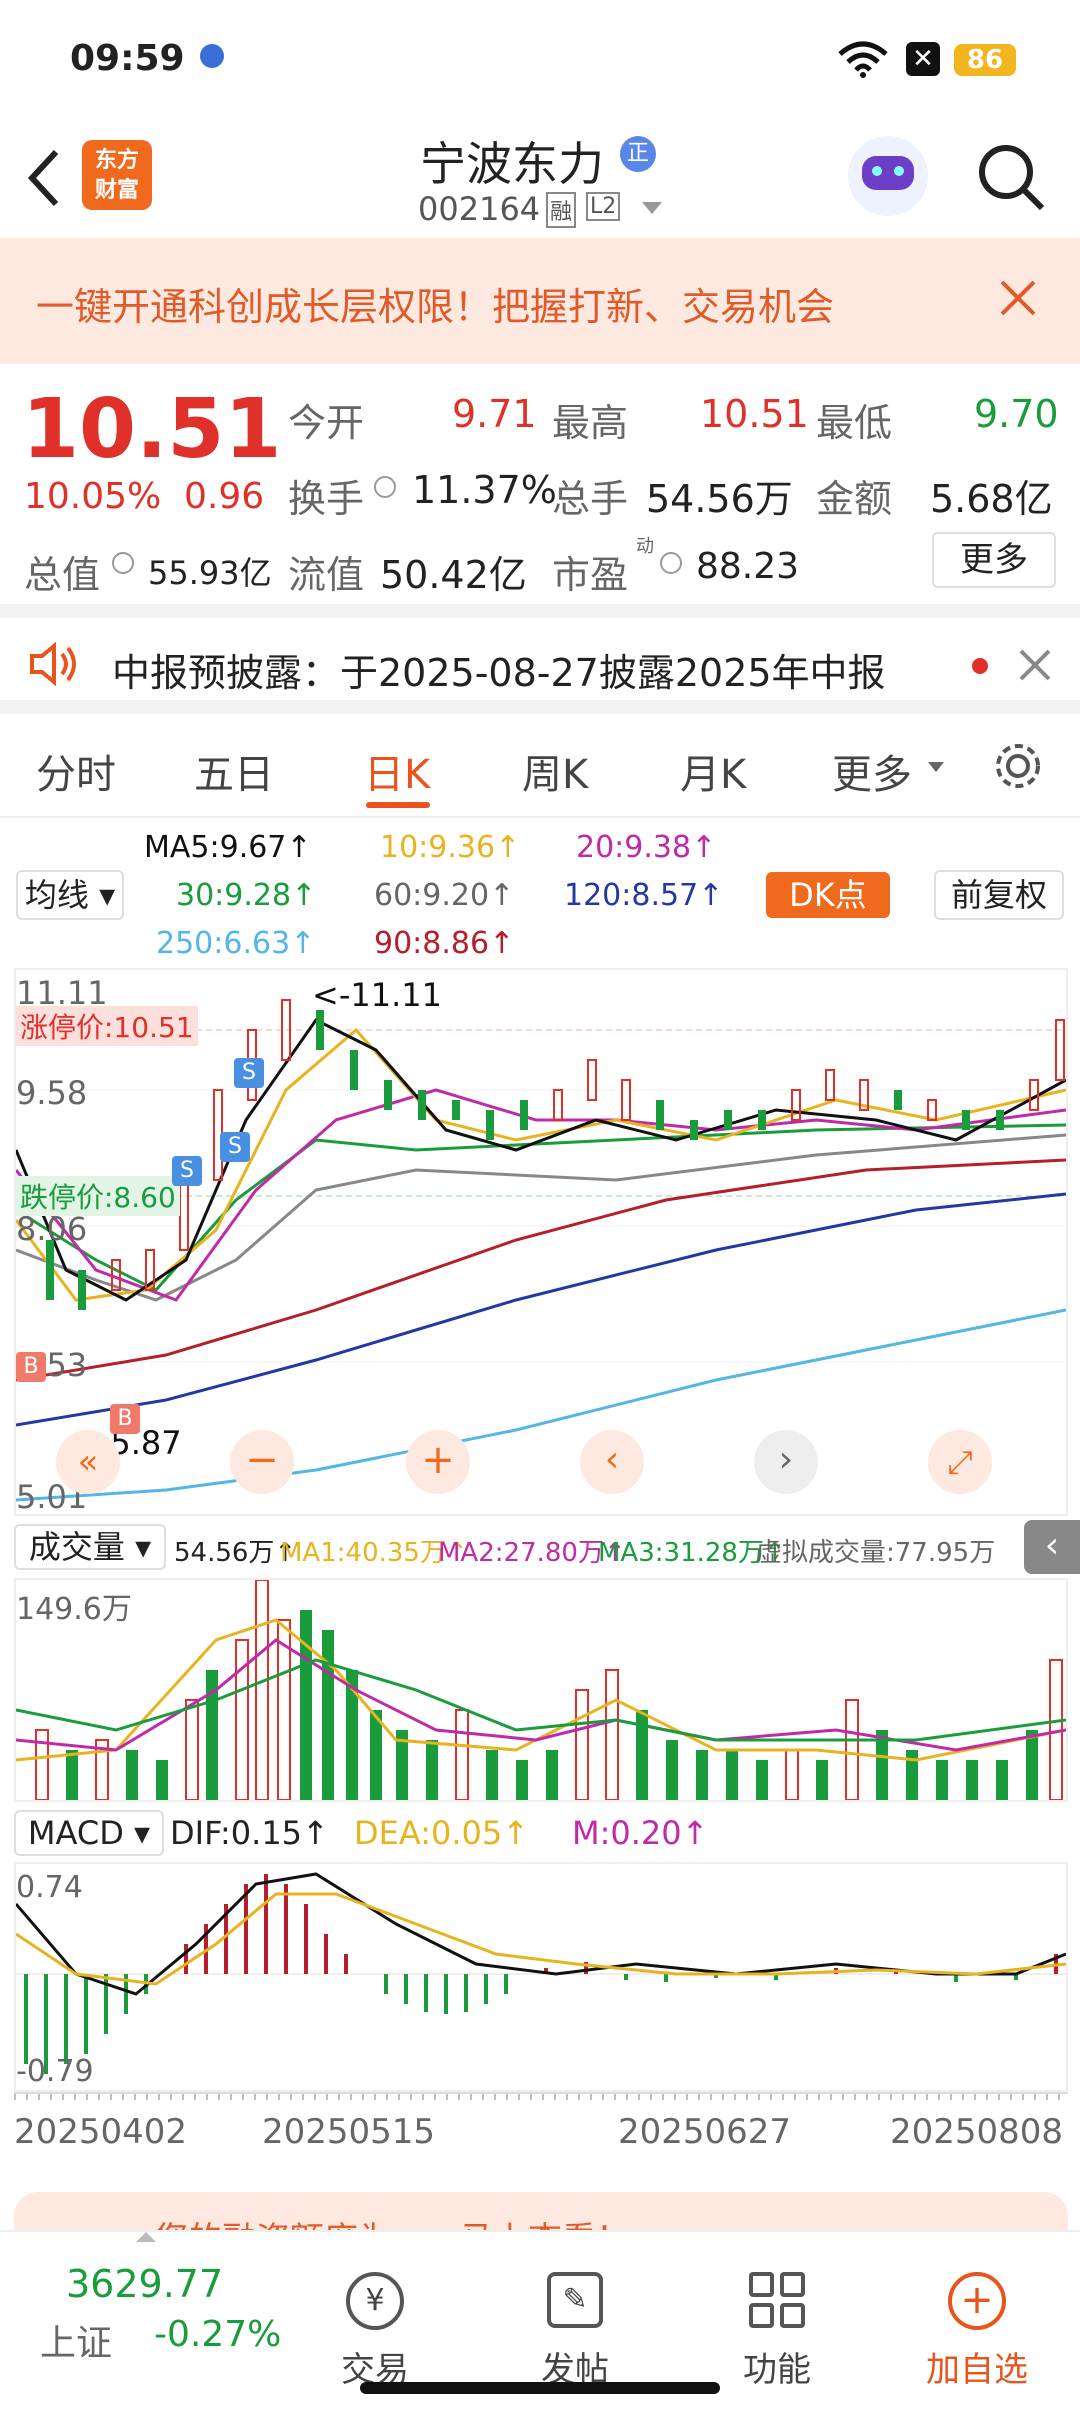 The image size is (1080, 2412). Describe the element at coordinates (994, 560) in the screenshot. I see `more-button: 更多` at that location.